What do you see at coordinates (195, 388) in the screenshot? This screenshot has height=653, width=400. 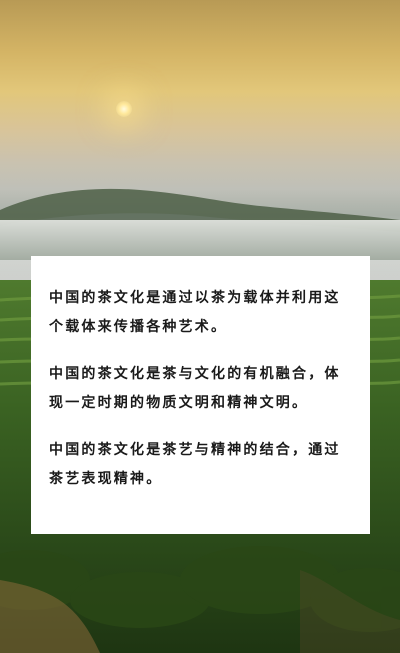 I see `paragraph-2: 中国的茶文化是茶与文化的有机融合，体现一定时期的物质文明和精神文明。` at bounding box center [195, 388].